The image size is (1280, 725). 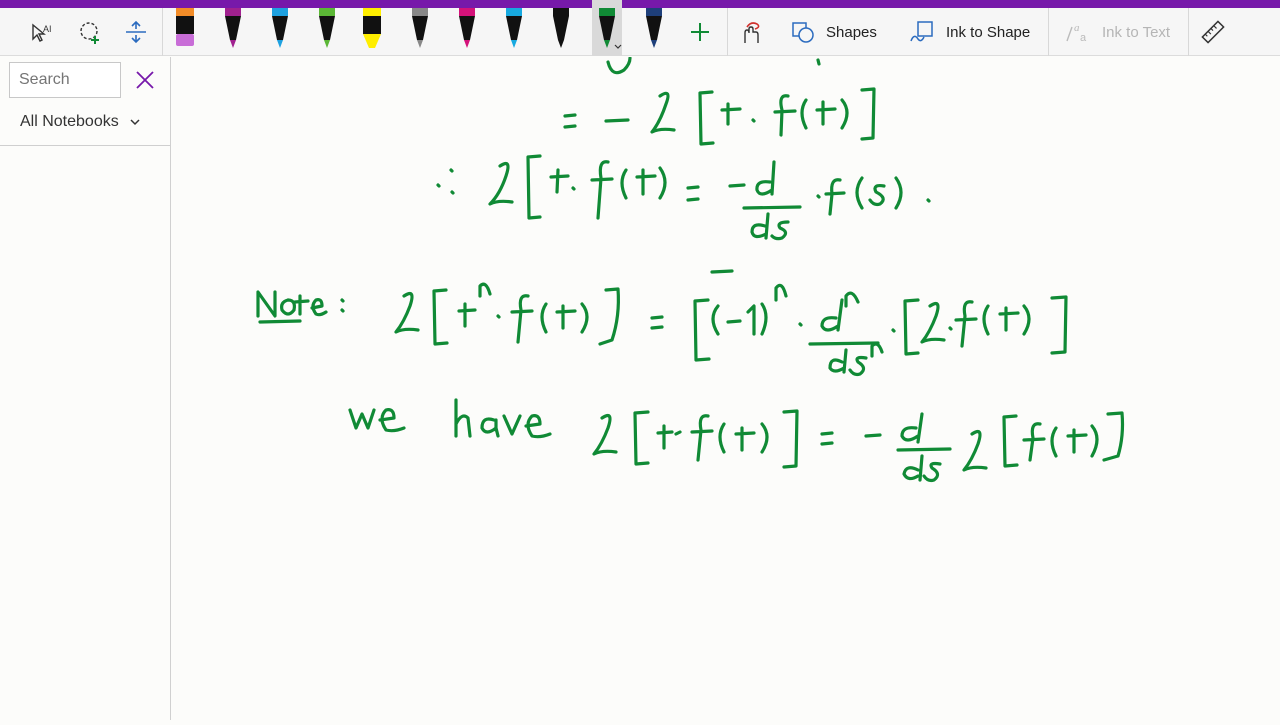 I want to click on pen-green-icon, so click(x=327, y=28).